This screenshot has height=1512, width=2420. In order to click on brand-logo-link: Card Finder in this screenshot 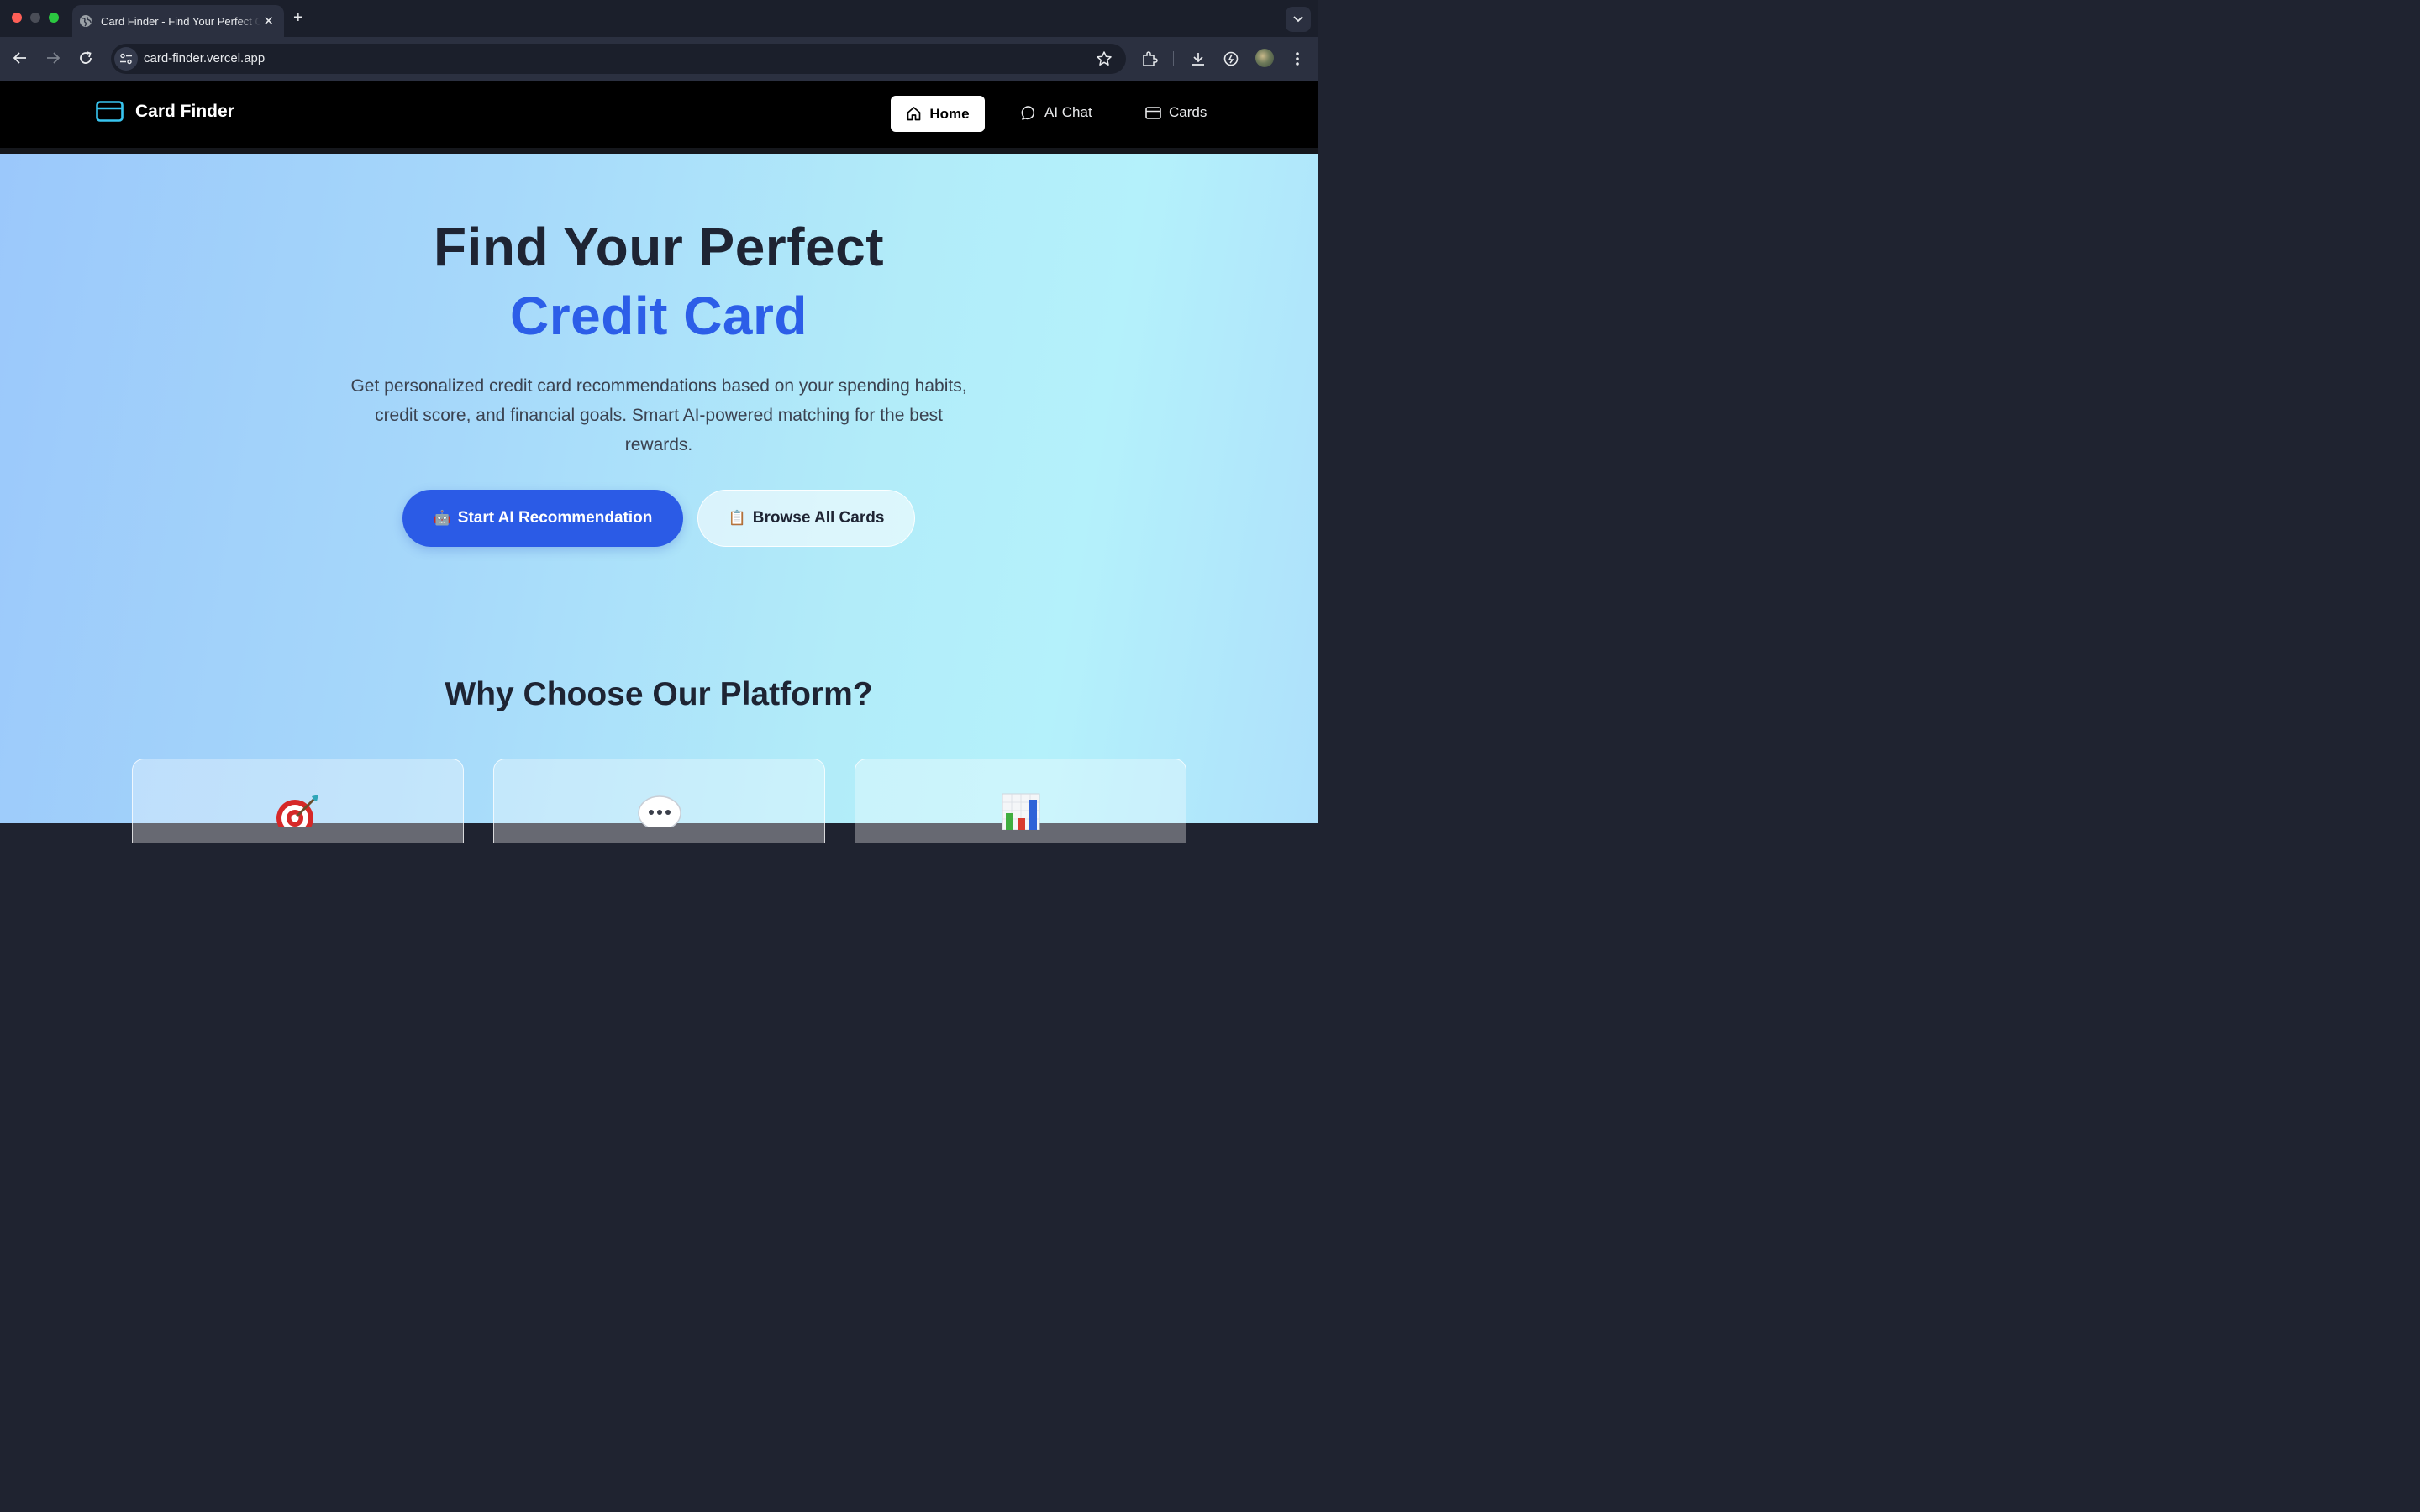, I will do `click(165, 111)`.